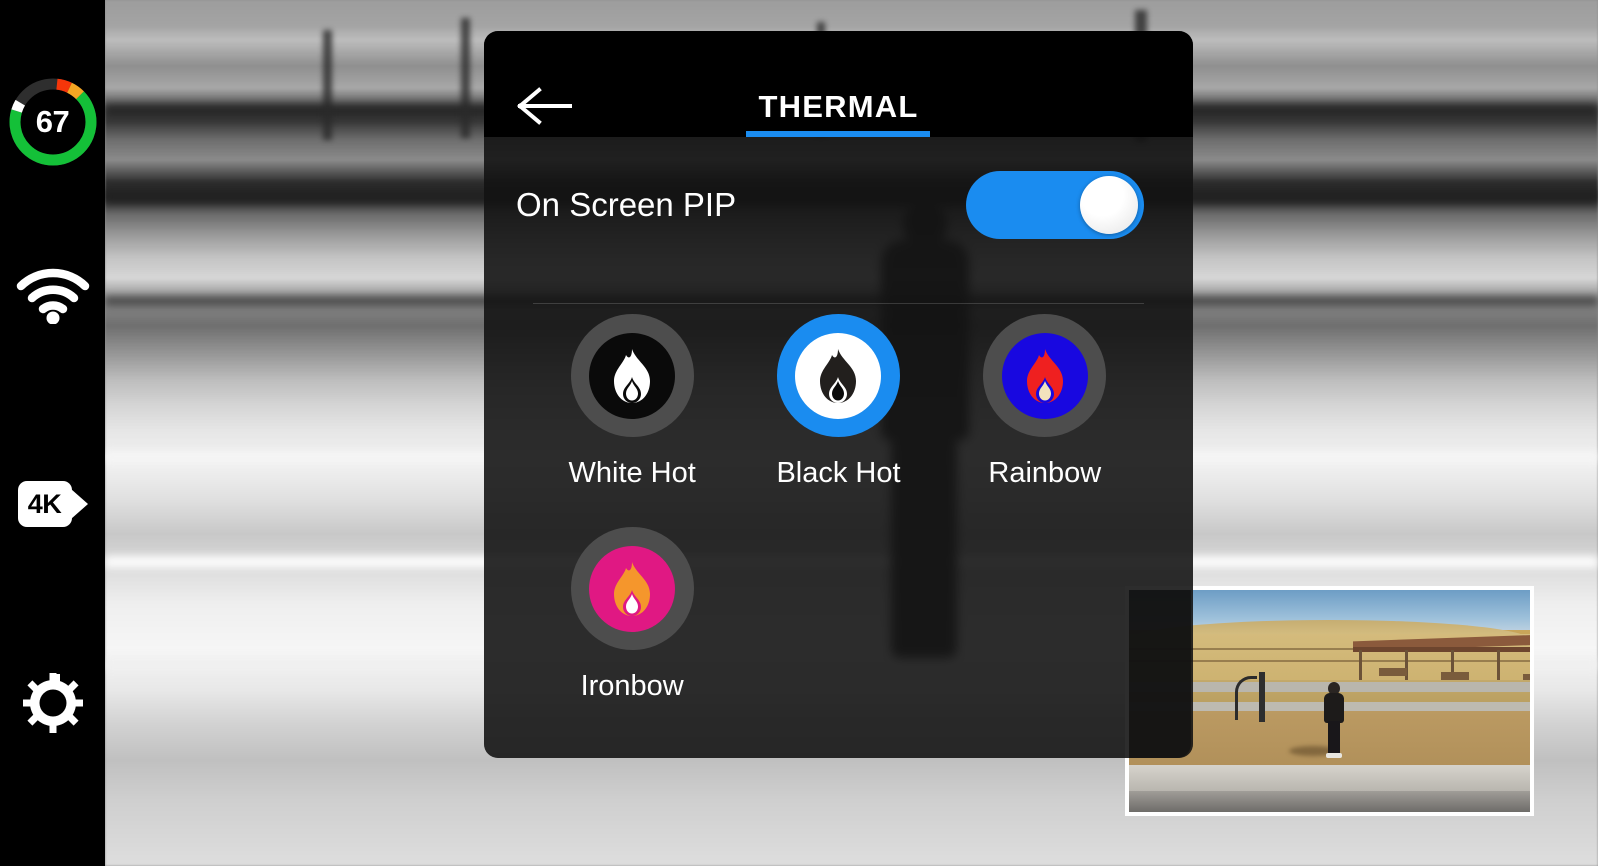  Describe the element at coordinates (52, 703) in the screenshot. I see `gear-icon` at that location.